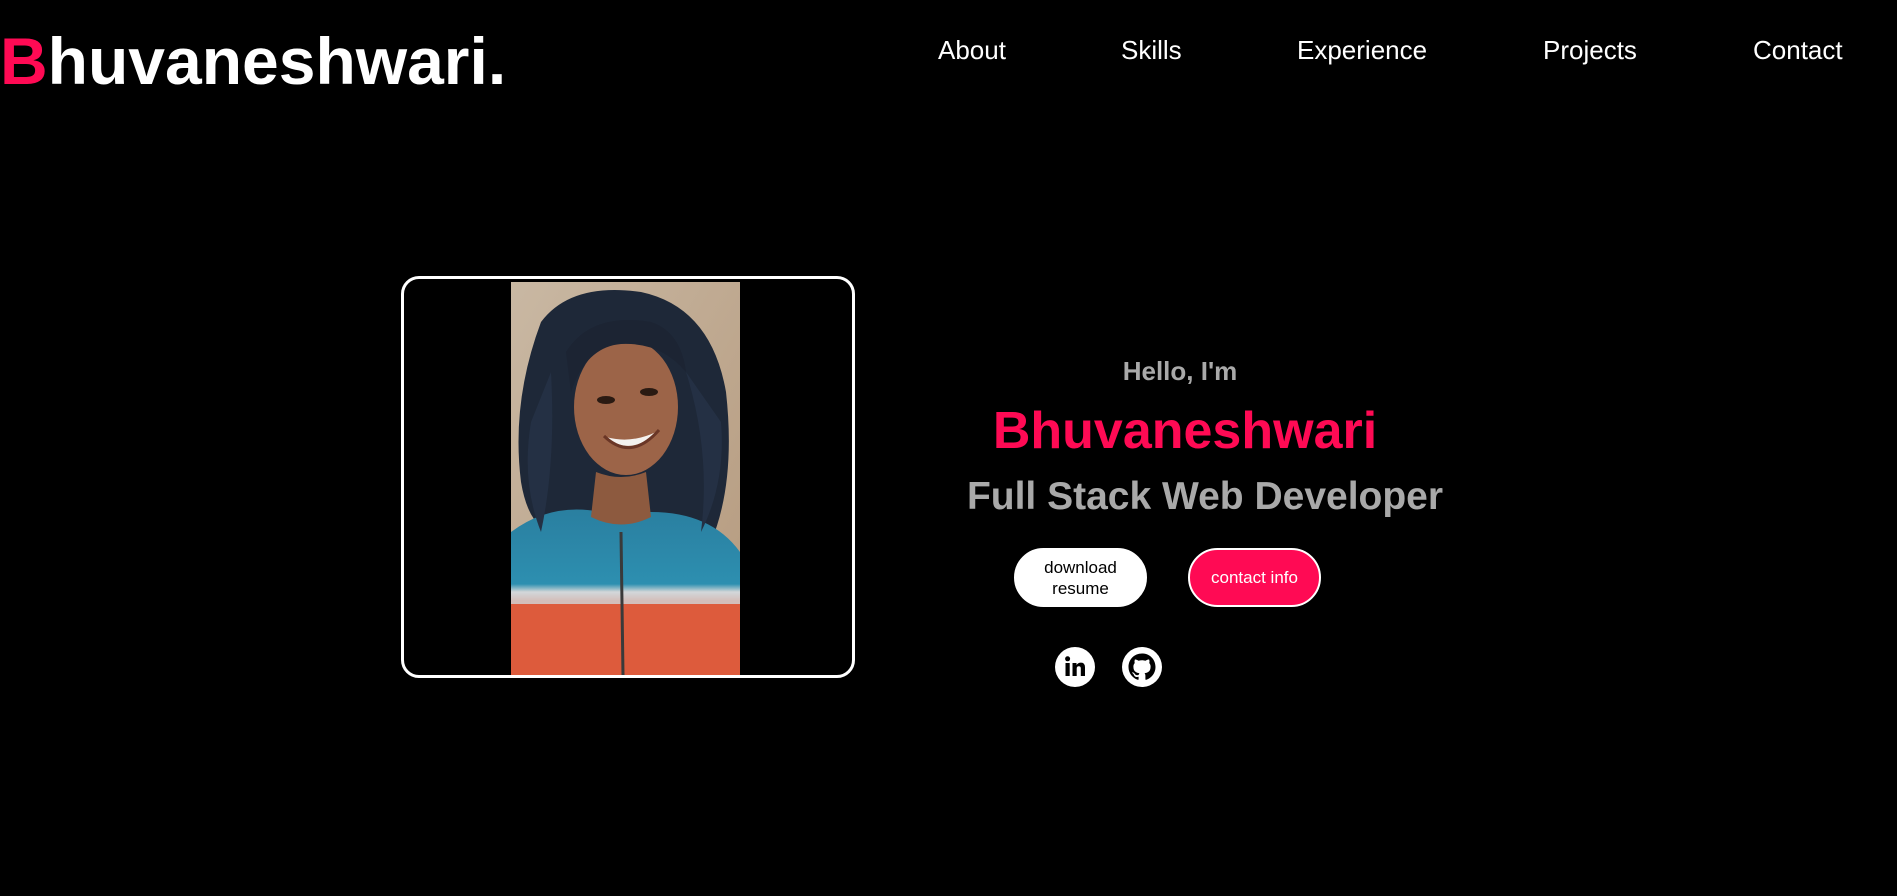  I want to click on profile-photo-frame, so click(628, 477).